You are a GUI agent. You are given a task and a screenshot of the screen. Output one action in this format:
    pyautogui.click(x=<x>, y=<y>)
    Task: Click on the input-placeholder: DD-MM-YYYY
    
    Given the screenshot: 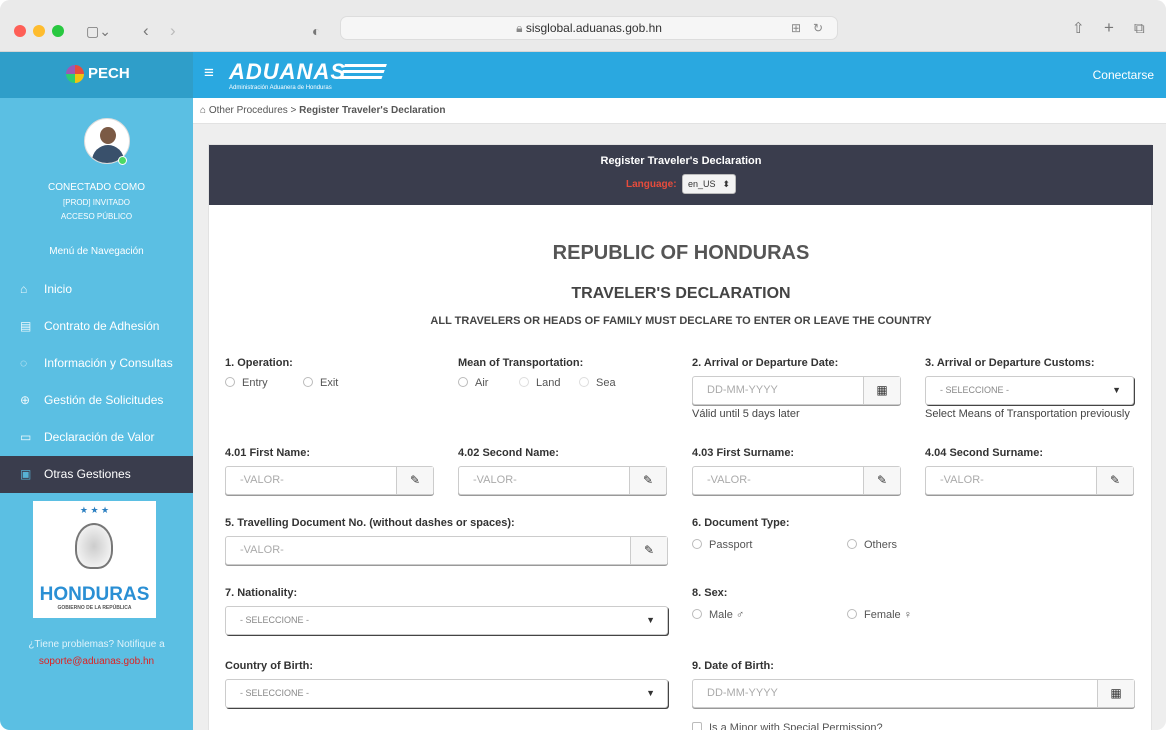 What is the action you would take?
    pyautogui.click(x=742, y=693)
    